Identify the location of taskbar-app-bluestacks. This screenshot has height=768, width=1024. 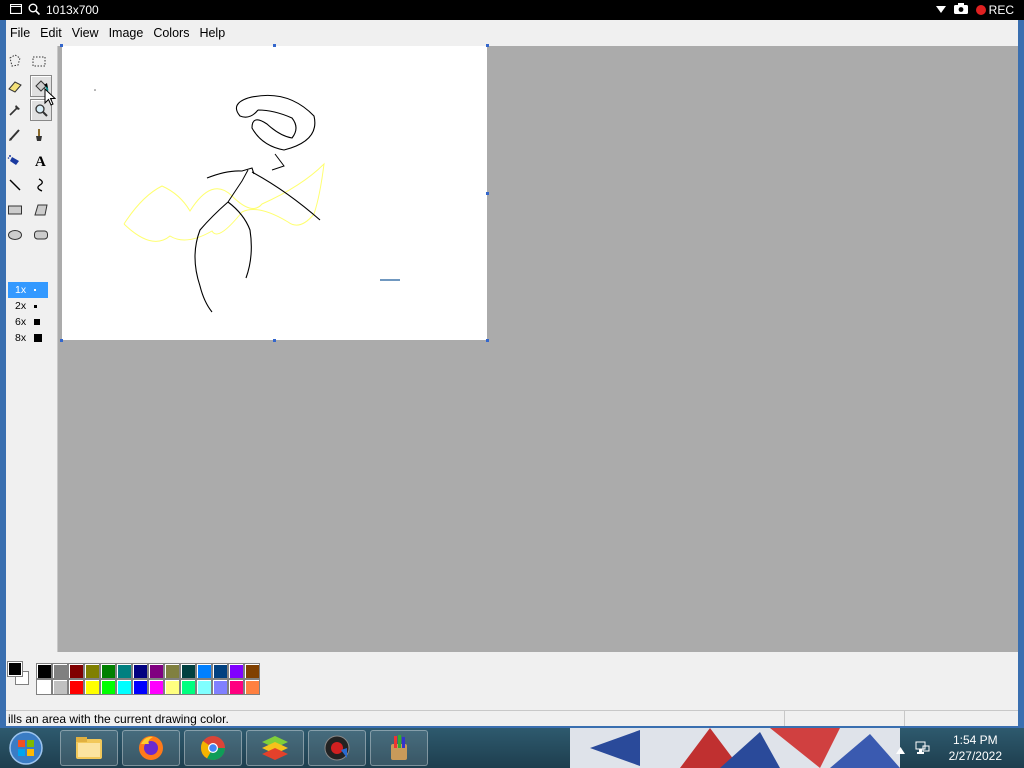
(275, 748).